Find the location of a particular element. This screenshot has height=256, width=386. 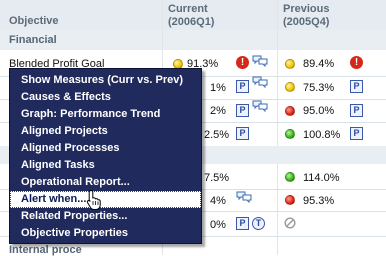

previous-value: 95.3% is located at coordinates (318, 201).